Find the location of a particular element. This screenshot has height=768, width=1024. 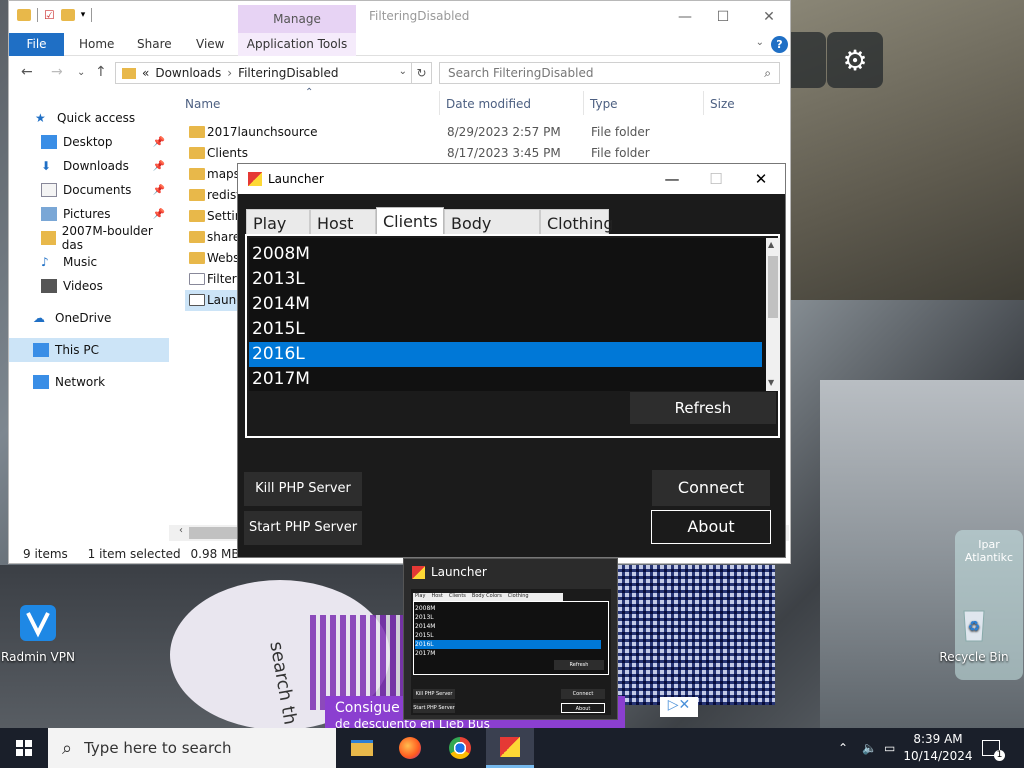

nav-videos: Videos is located at coordinates (89, 286).